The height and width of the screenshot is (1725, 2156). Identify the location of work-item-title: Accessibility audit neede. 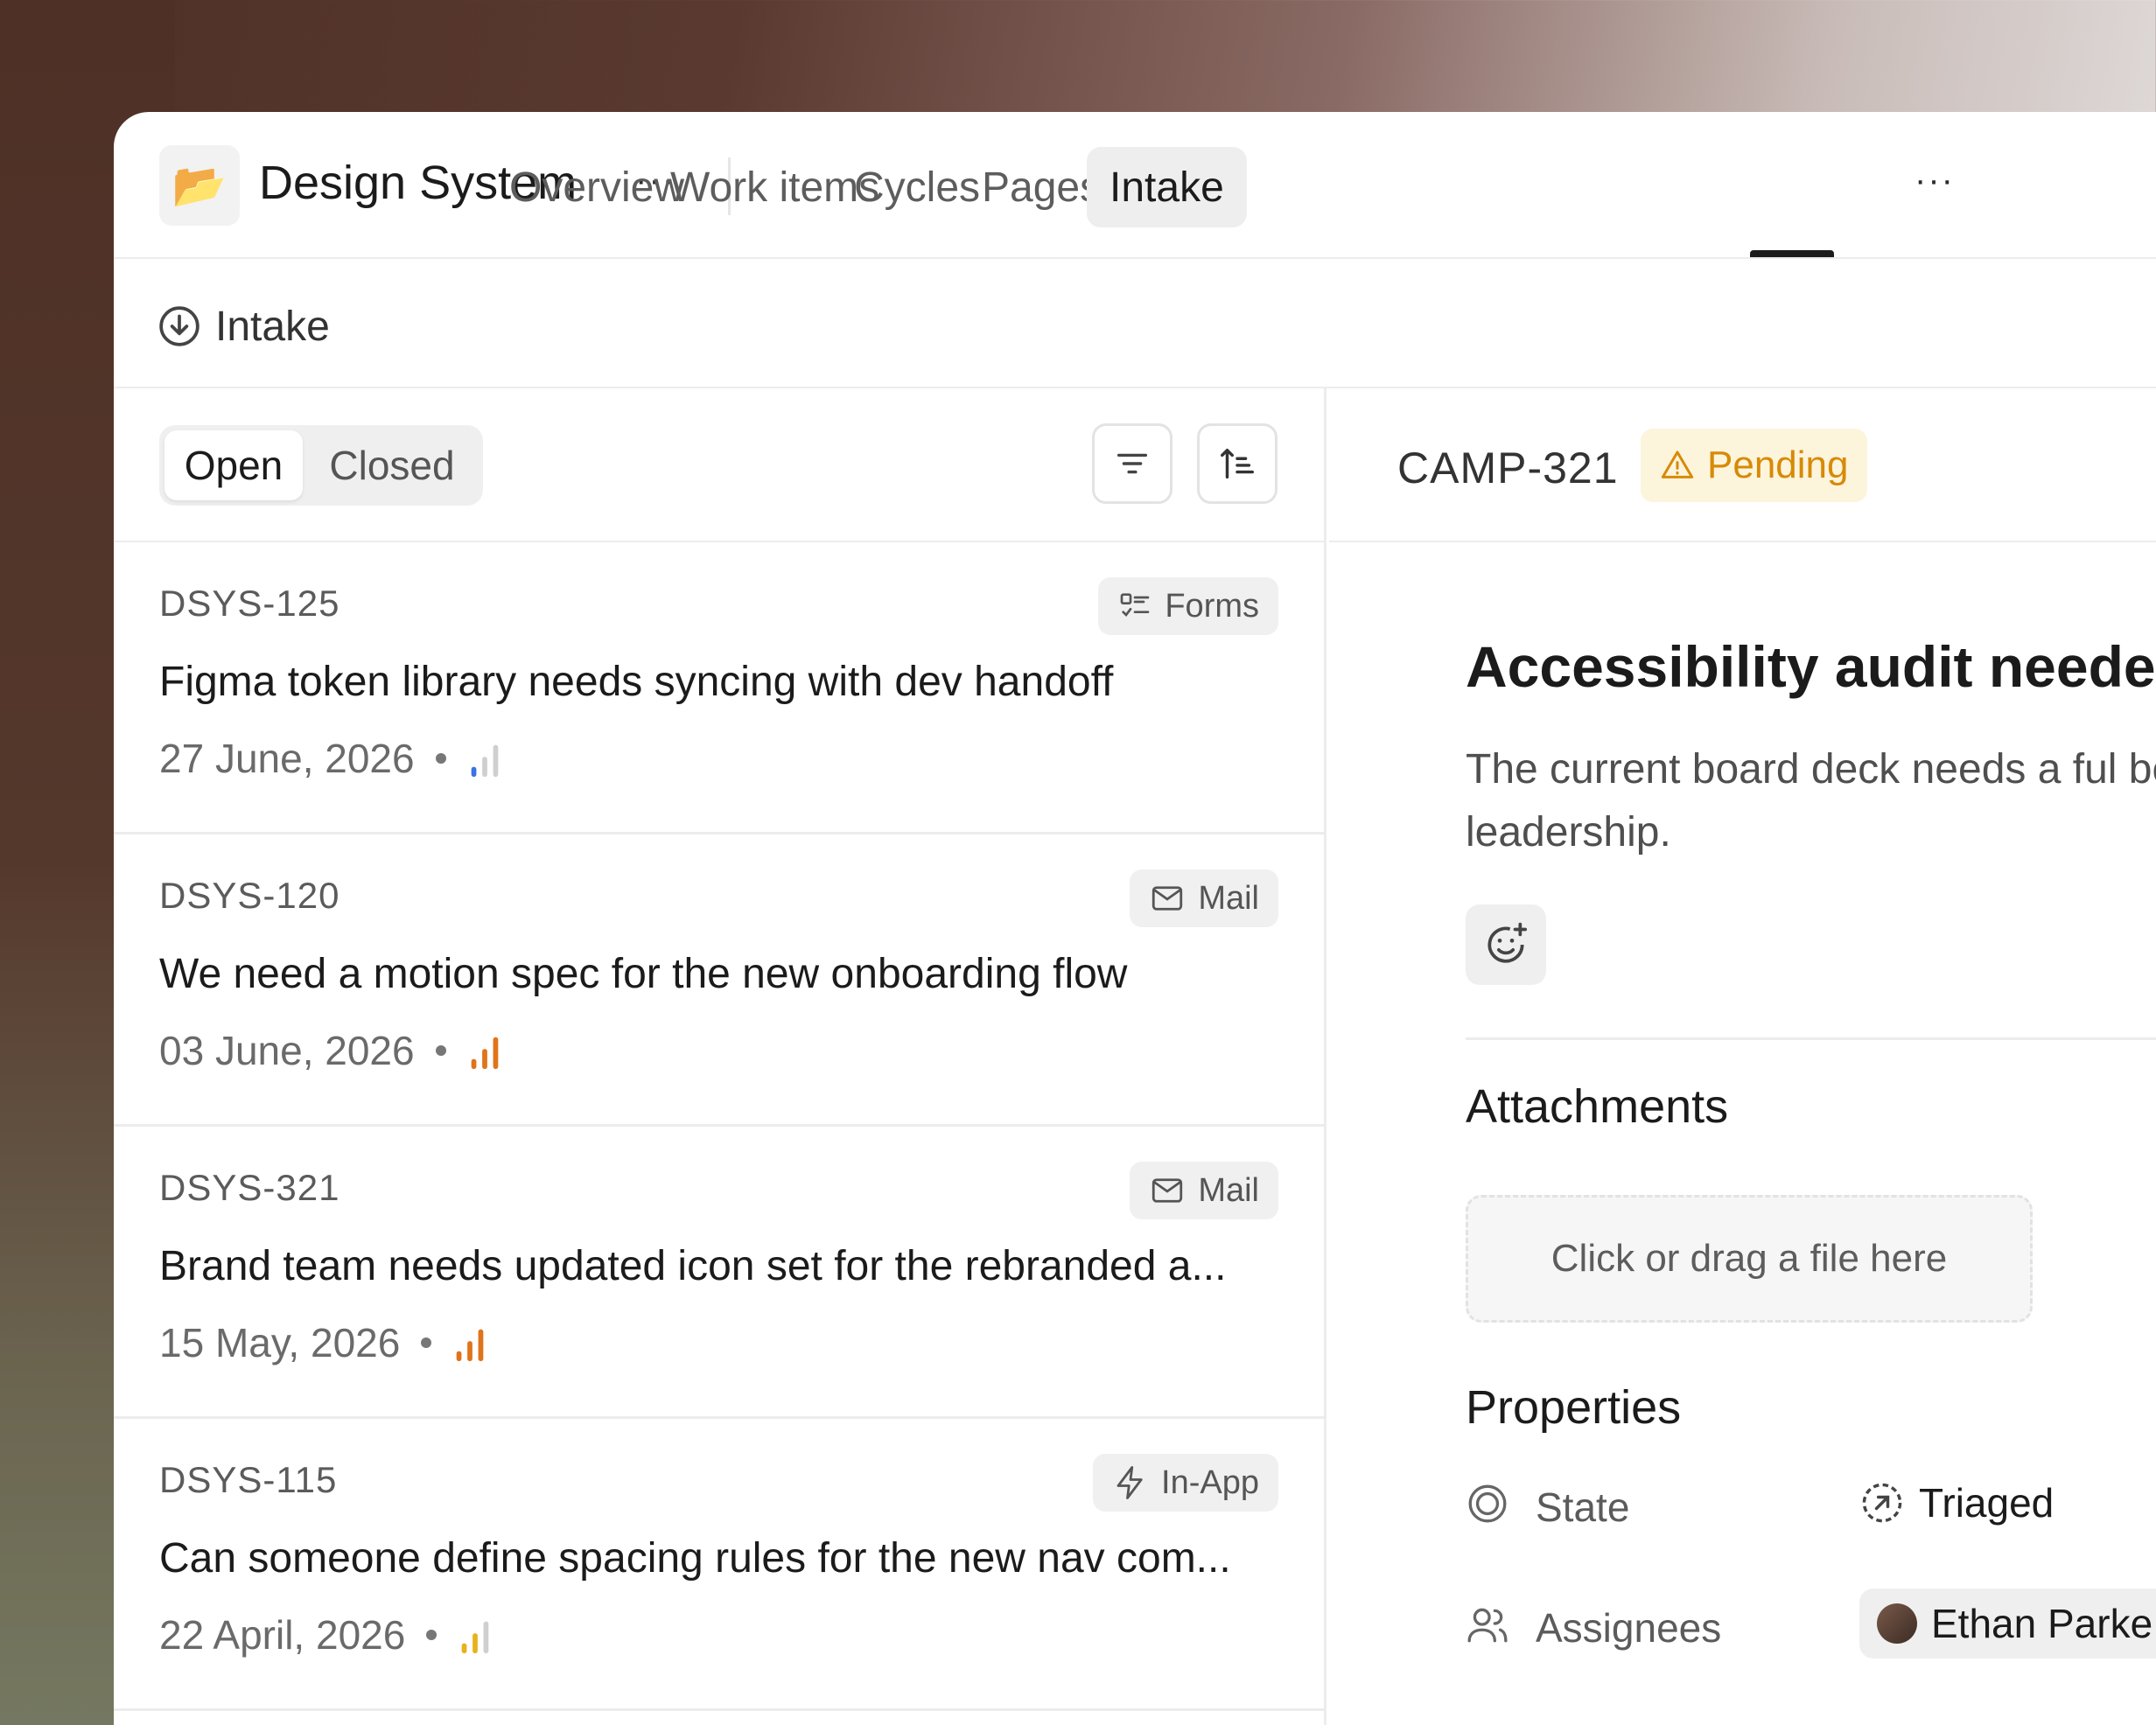
(1811, 666).